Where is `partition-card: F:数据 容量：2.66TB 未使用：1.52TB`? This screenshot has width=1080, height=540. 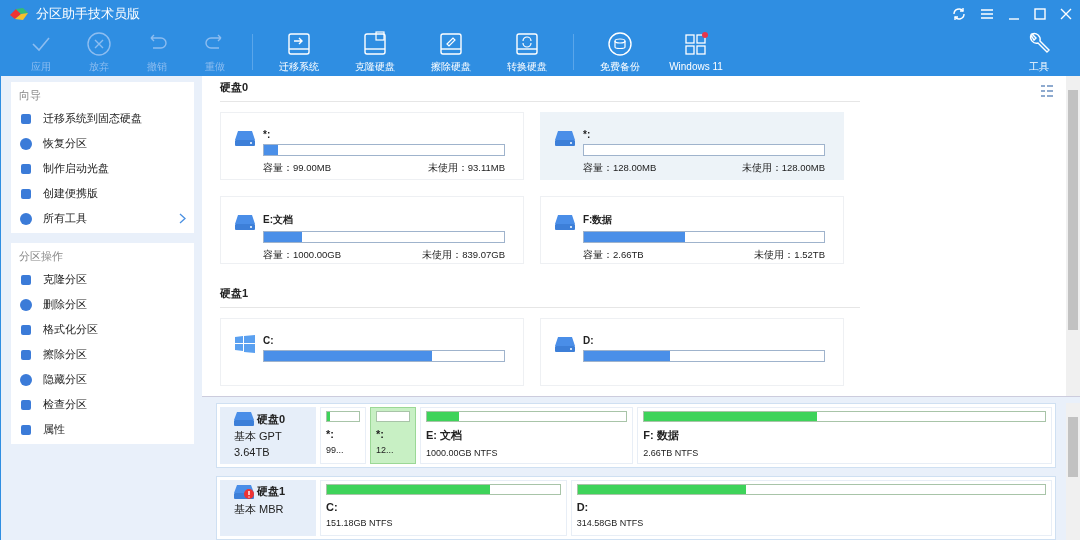
partition-card: F:数据 容量：2.66TB 未使用：1.52TB is located at coordinates (692, 230).